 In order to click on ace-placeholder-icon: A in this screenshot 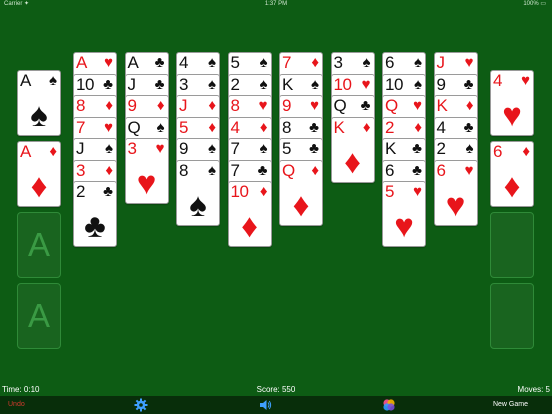, I will do `click(38, 315)`.